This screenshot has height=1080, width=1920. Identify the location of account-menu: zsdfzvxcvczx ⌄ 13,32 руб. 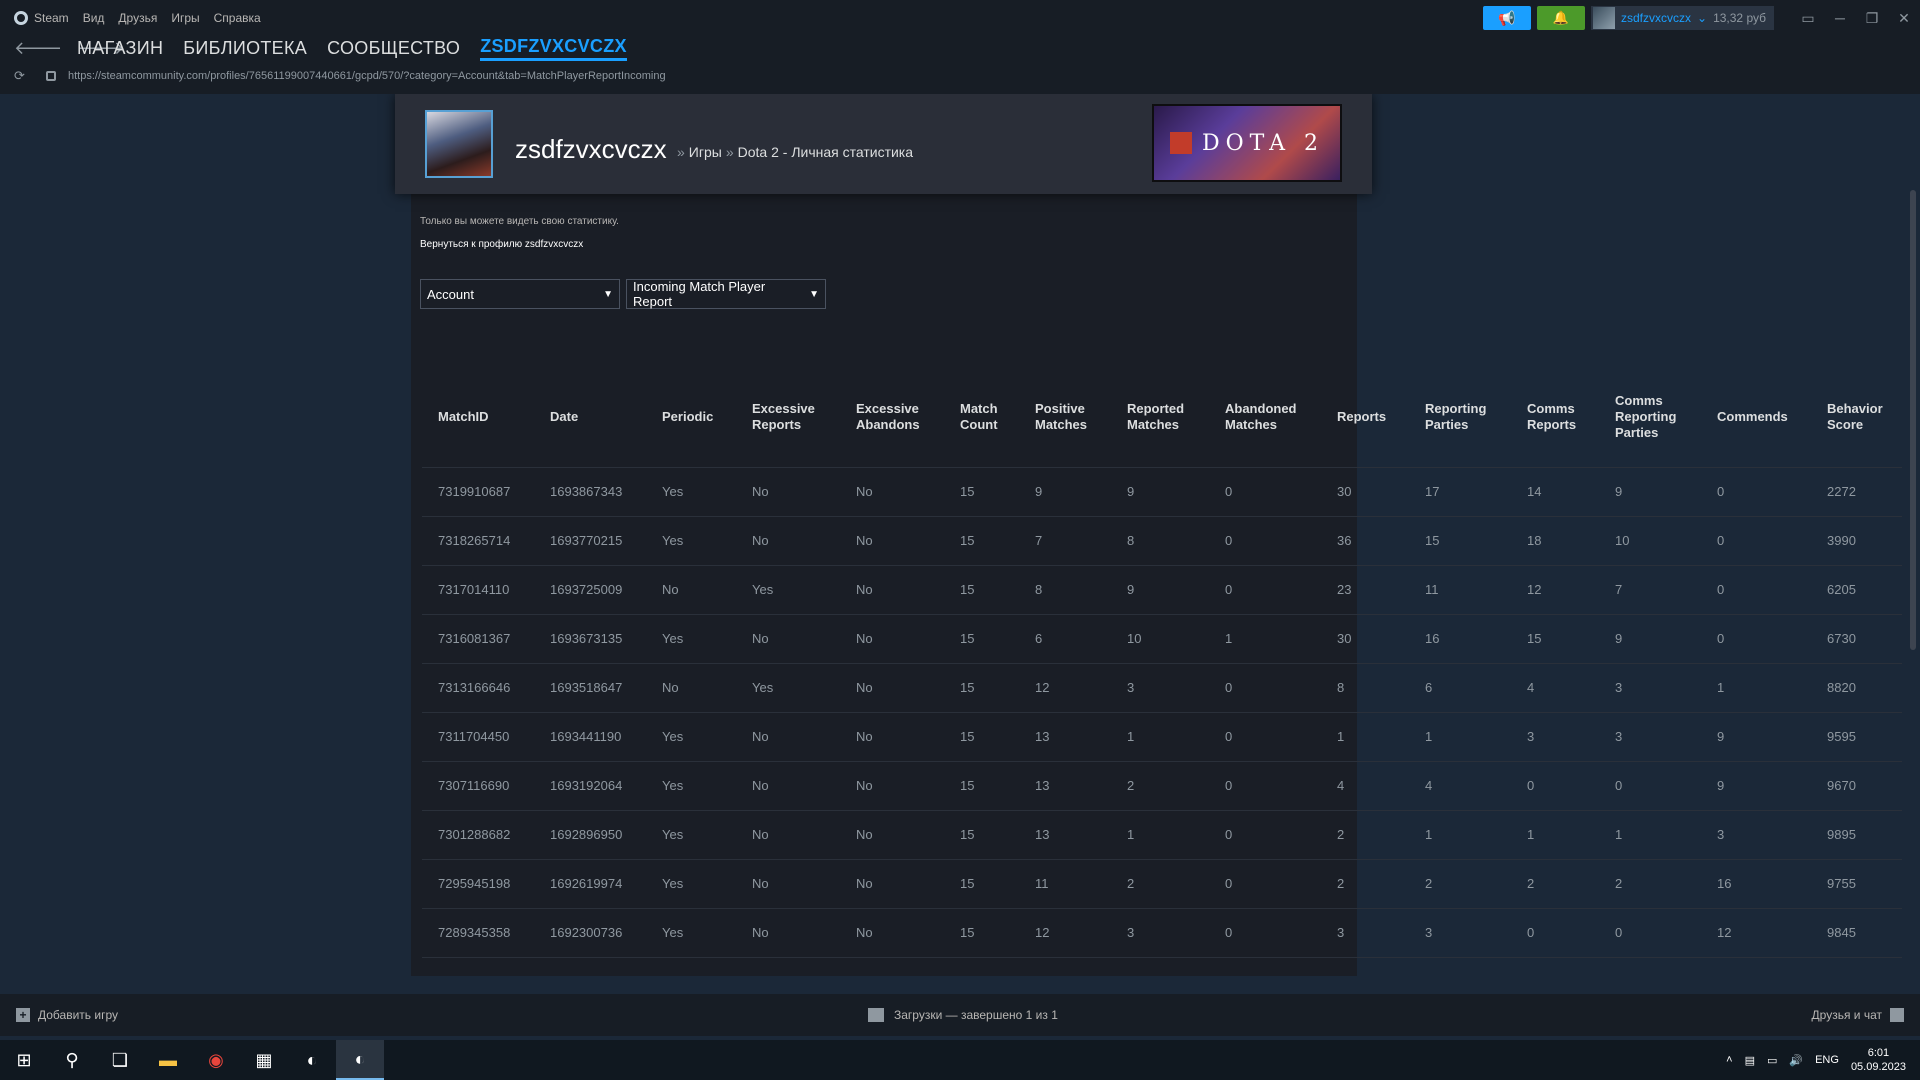
(1682, 18).